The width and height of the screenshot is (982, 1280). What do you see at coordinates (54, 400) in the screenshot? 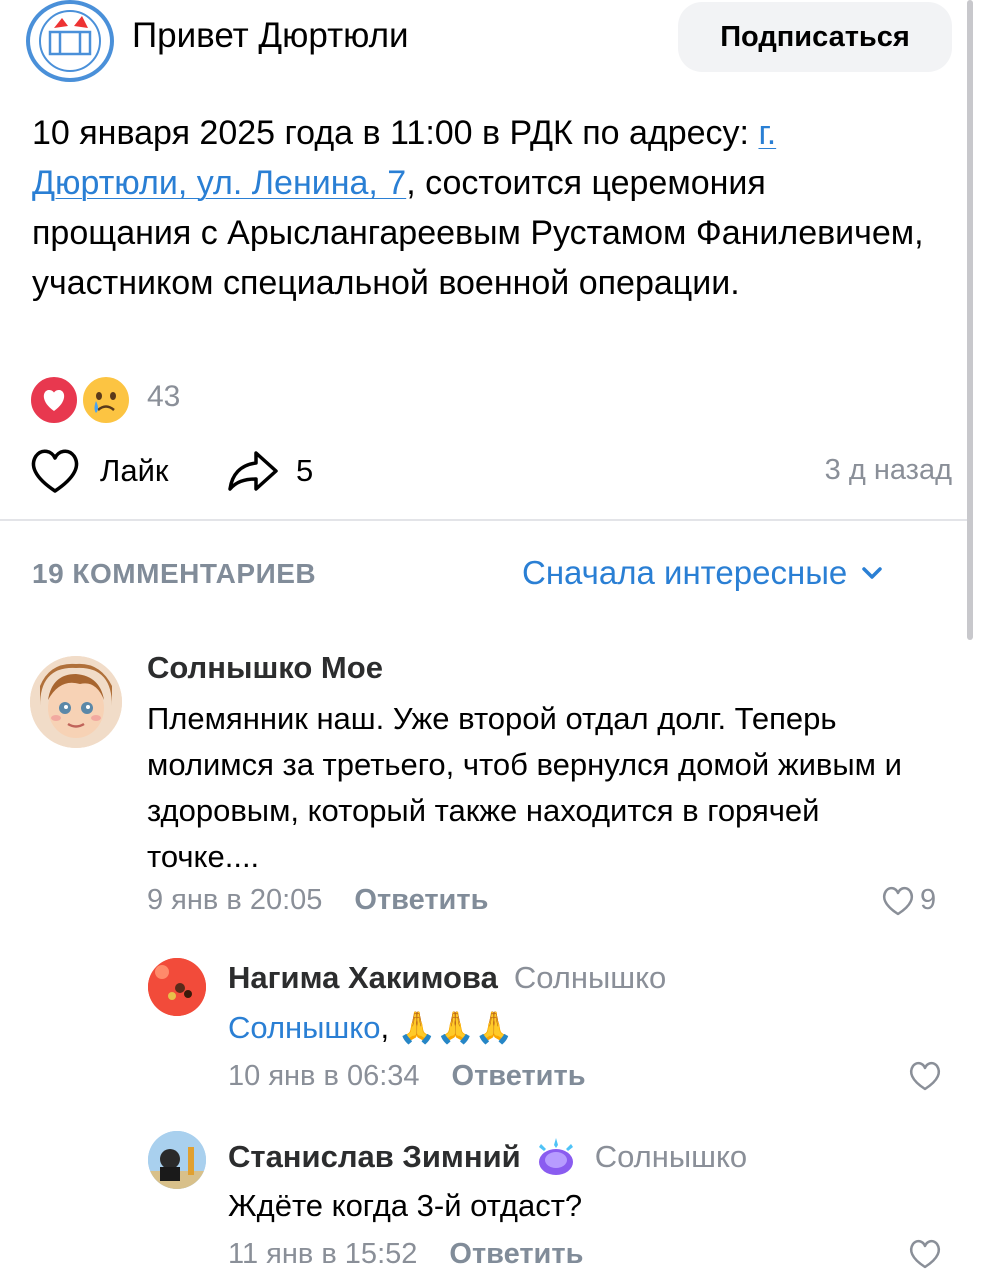
I see `heart-reaction-icon` at bounding box center [54, 400].